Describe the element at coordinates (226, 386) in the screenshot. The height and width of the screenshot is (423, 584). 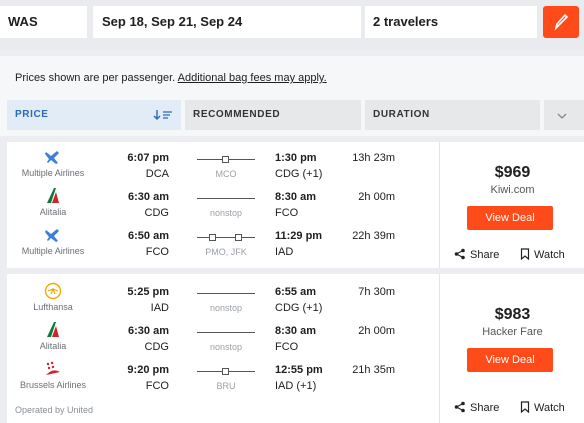
I see `route-stops: BRU` at that location.